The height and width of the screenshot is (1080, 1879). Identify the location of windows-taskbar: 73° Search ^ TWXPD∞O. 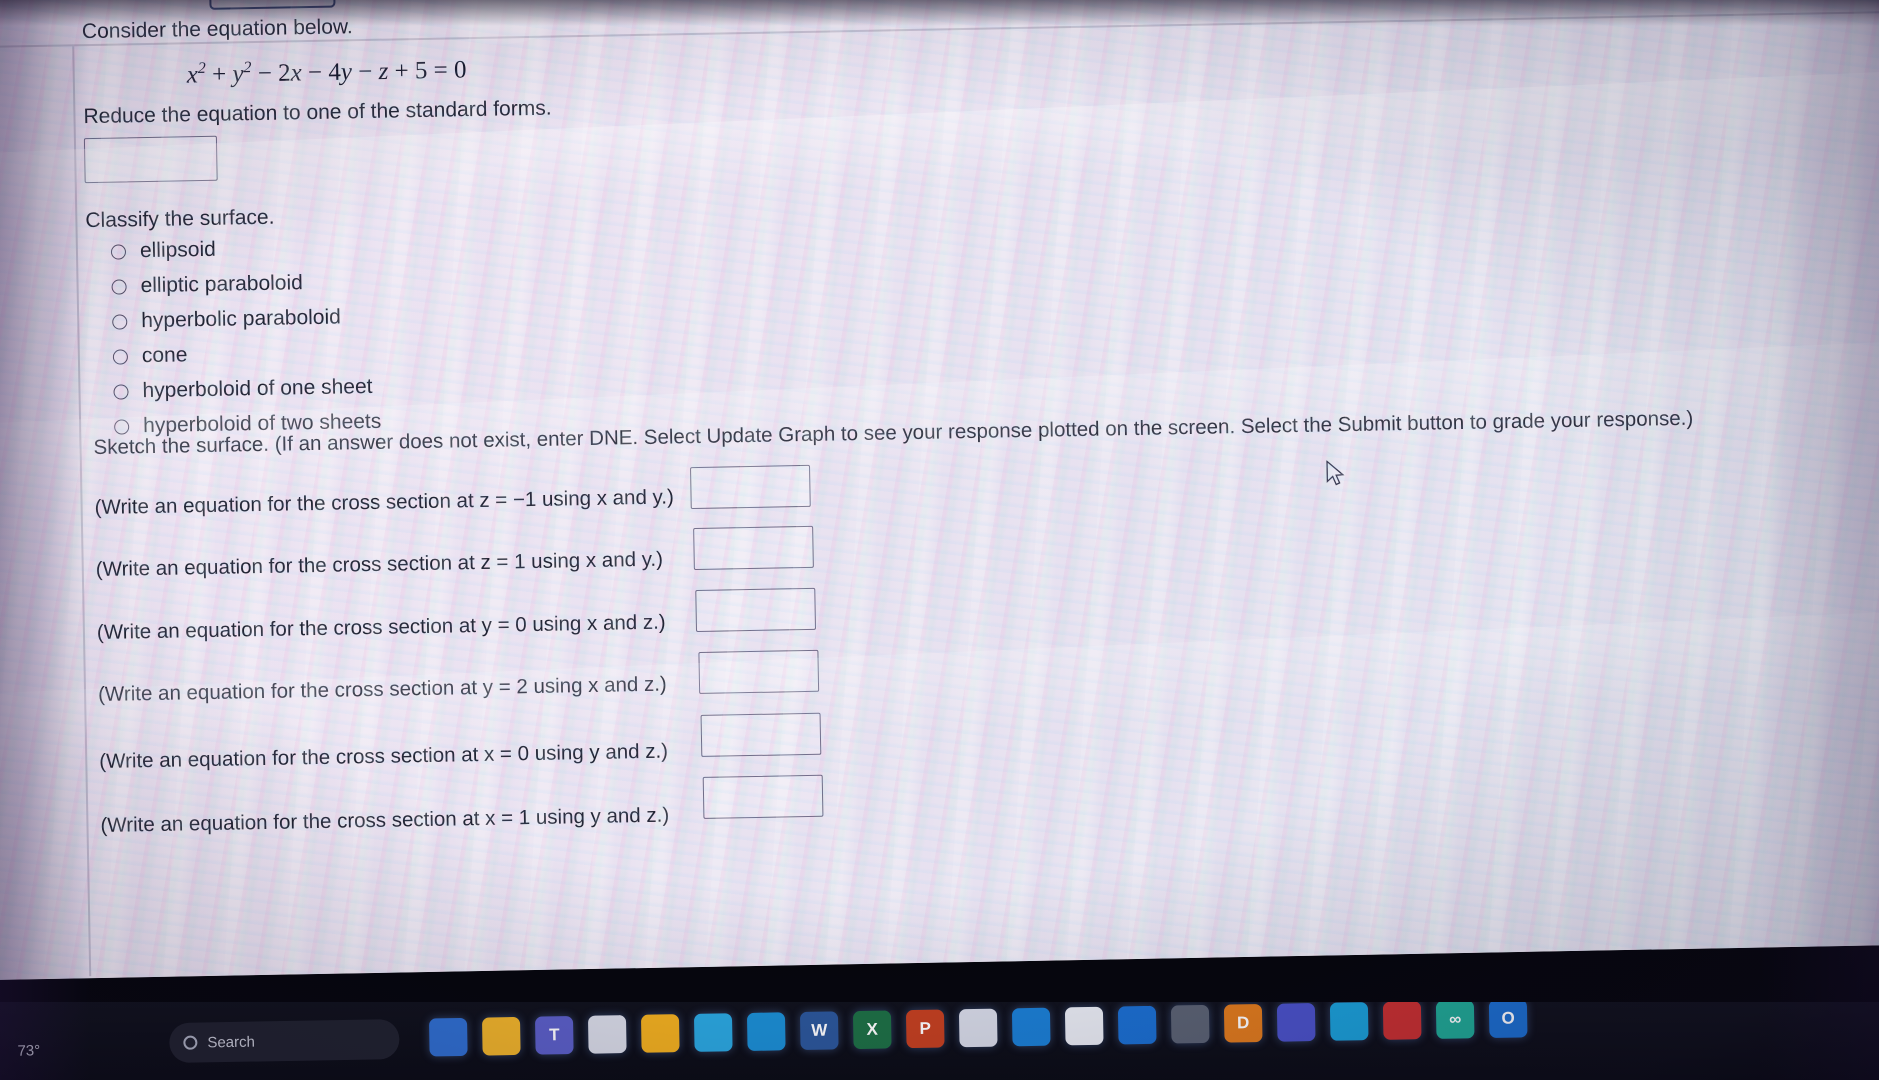
(939, 1041).